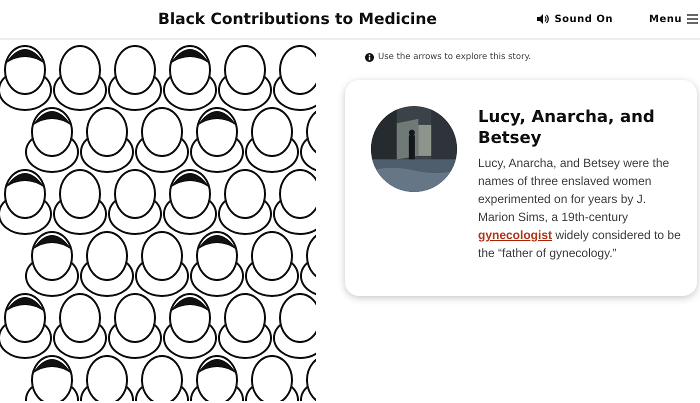 The image size is (700, 403). Describe the element at coordinates (543, 19) in the screenshot. I see `speaker-icon` at that location.